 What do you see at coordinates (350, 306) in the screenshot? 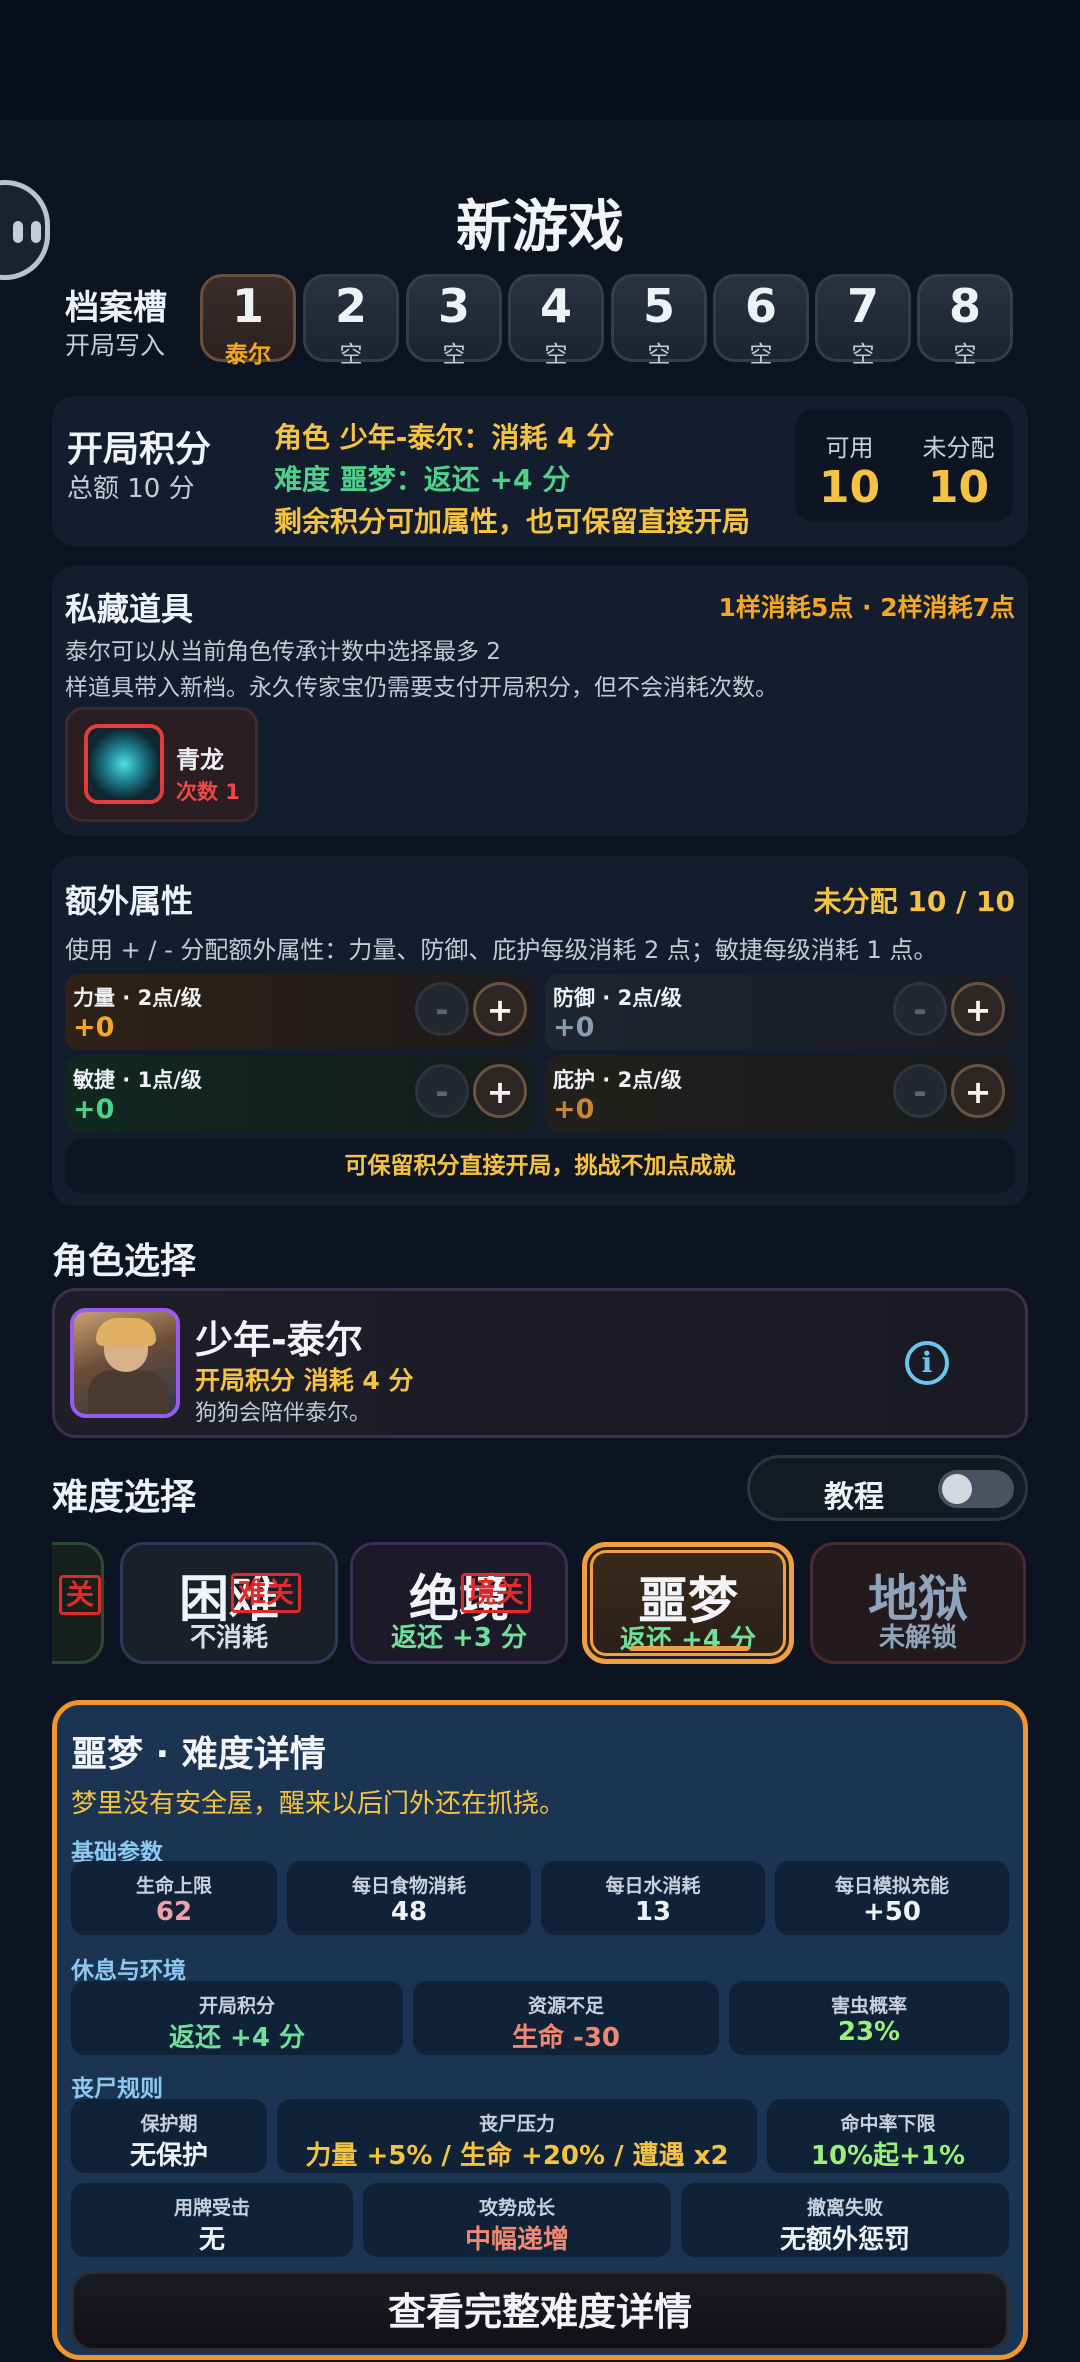
I see `slot-number: 2` at bounding box center [350, 306].